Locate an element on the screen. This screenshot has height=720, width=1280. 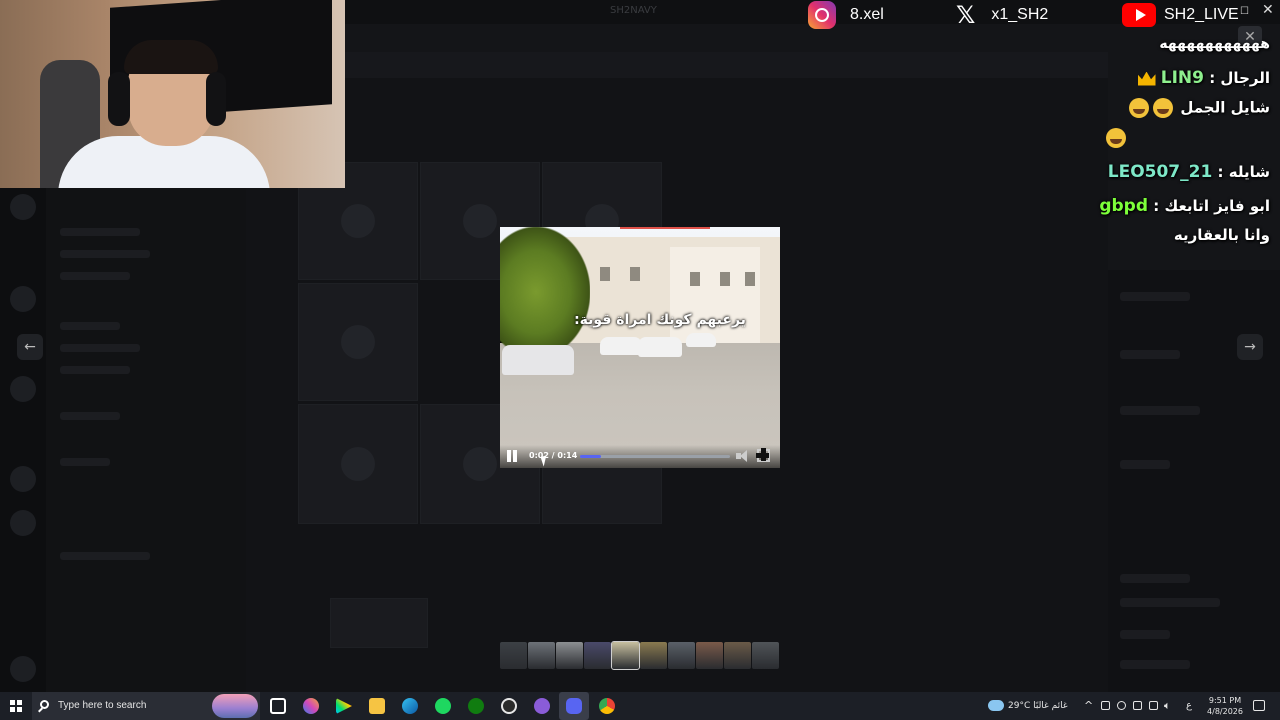
video-progress-bar is located at coordinates (655, 456).